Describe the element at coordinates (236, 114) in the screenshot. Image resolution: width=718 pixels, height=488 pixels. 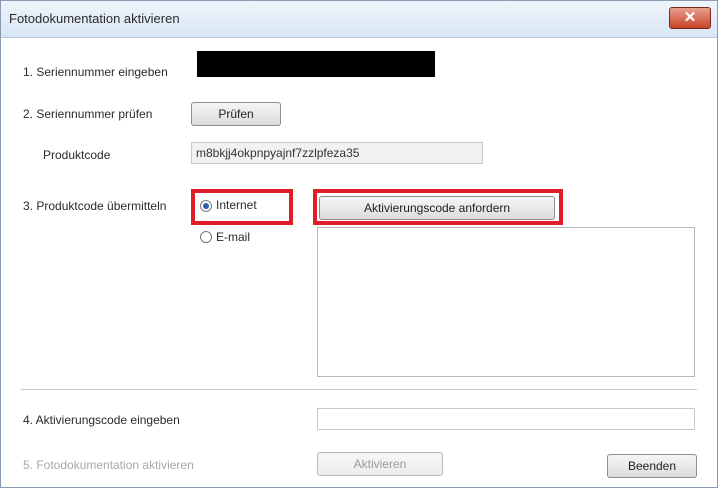
I see `check-button: Prüfen` at that location.